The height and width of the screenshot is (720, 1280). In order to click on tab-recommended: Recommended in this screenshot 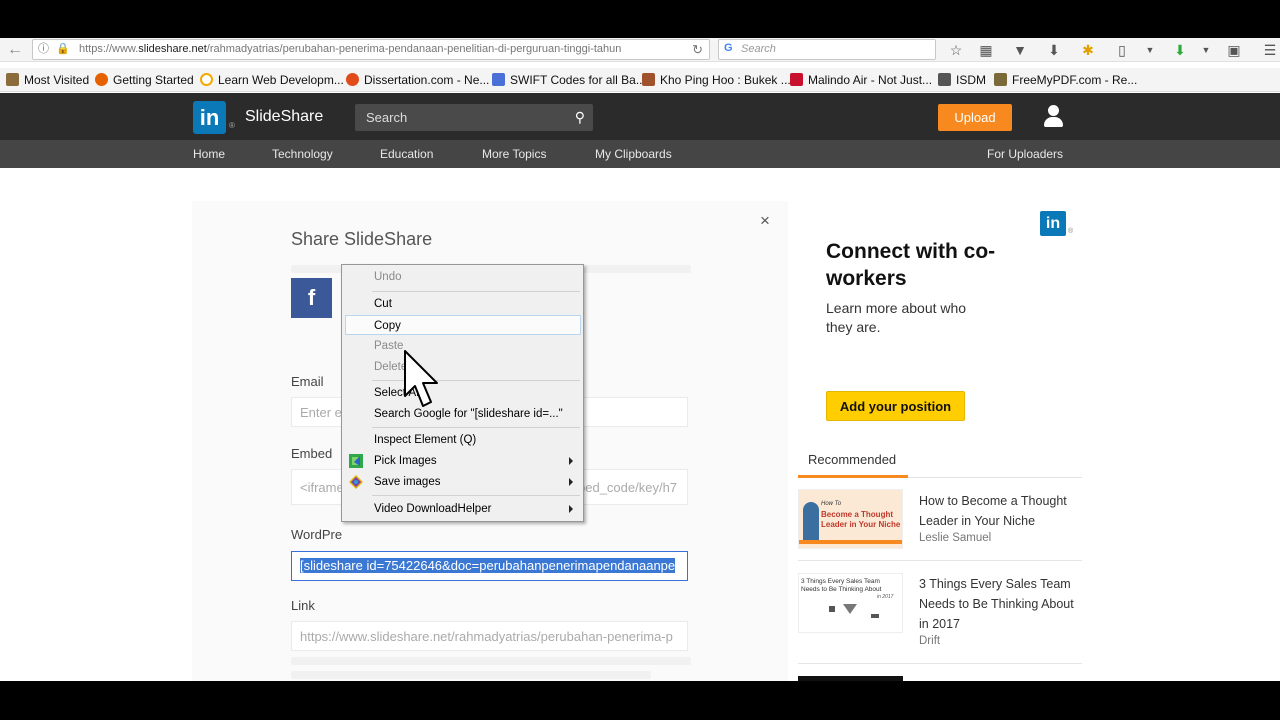, I will do `click(853, 464)`.